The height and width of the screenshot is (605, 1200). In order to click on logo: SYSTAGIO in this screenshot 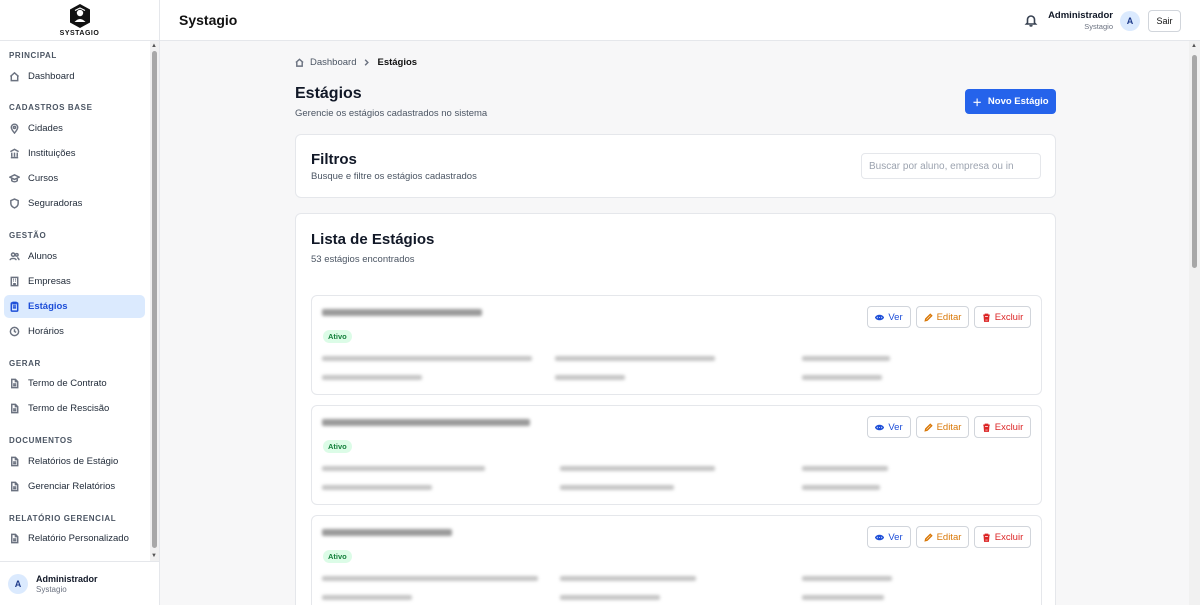, I will do `click(79, 20)`.